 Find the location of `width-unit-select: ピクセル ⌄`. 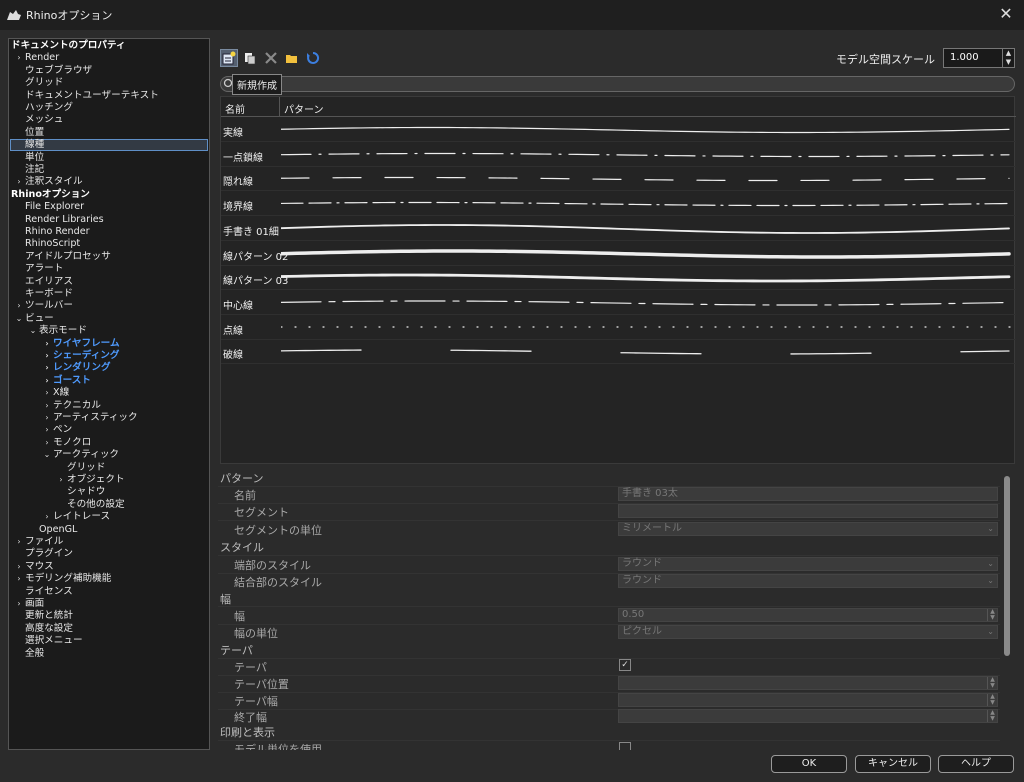

width-unit-select: ピクセル ⌄ is located at coordinates (808, 632).